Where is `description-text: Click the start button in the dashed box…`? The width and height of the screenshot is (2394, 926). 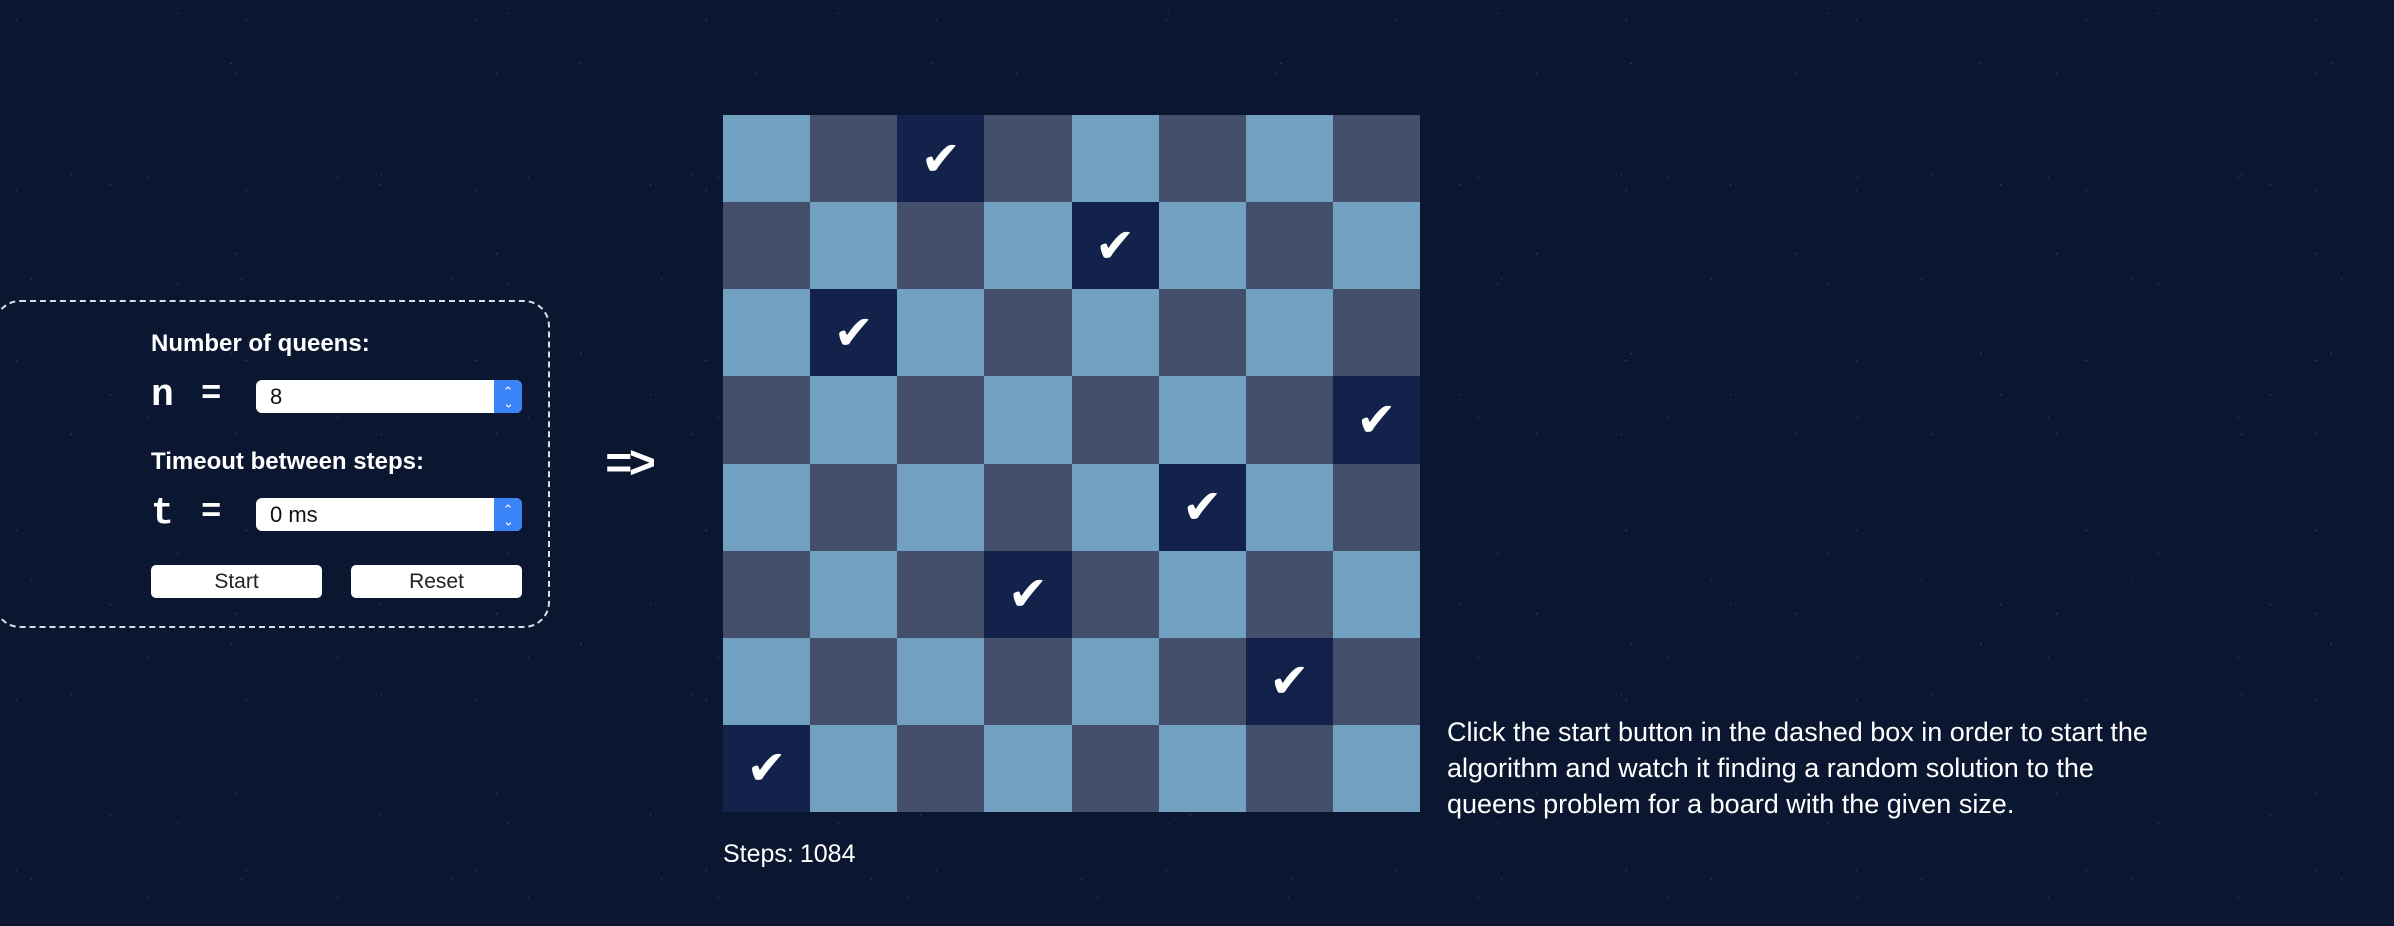 description-text: Click the start button in the dashed box… is located at coordinates (1797, 768).